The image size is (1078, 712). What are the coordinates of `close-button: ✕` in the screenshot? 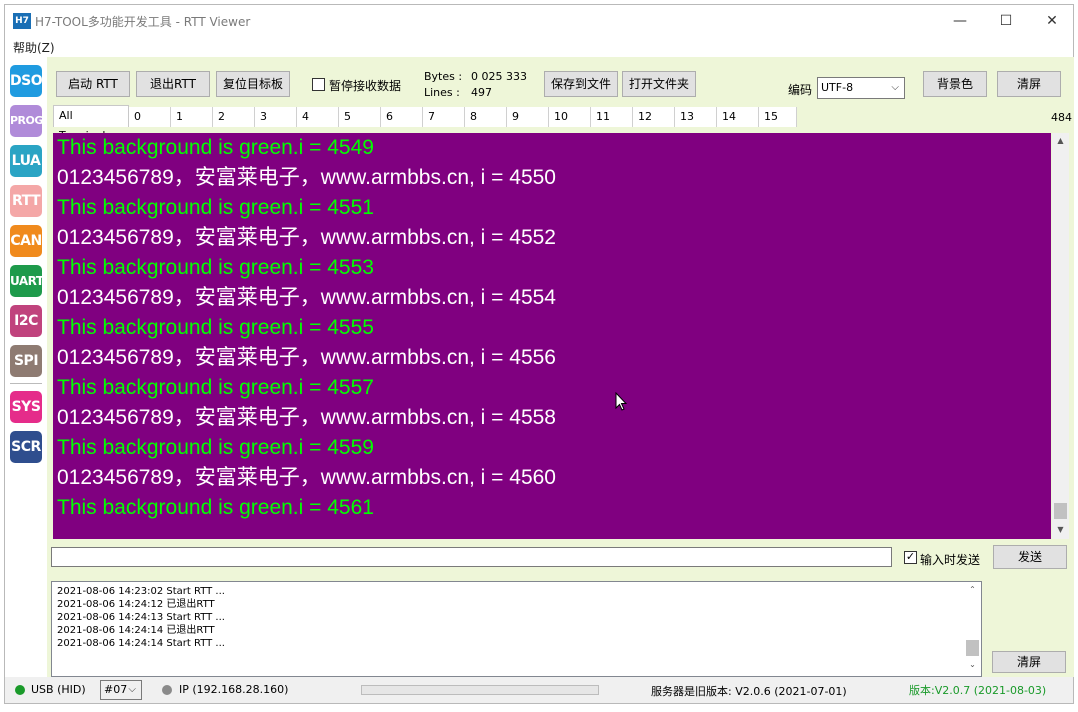 It's located at (1052, 21).